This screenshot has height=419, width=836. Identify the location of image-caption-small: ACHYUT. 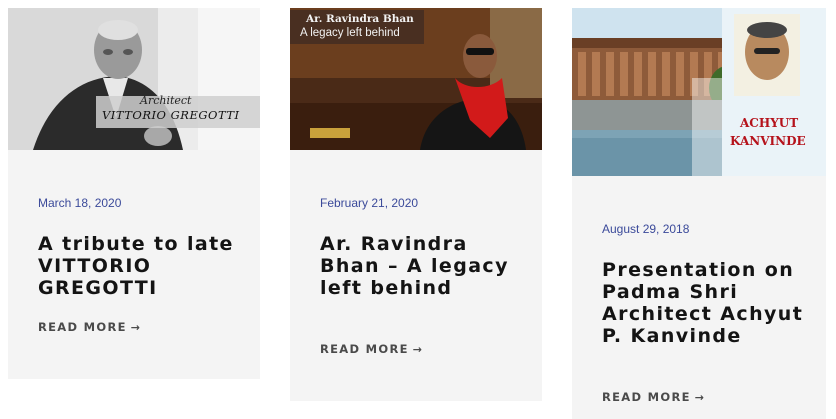
(769, 123).